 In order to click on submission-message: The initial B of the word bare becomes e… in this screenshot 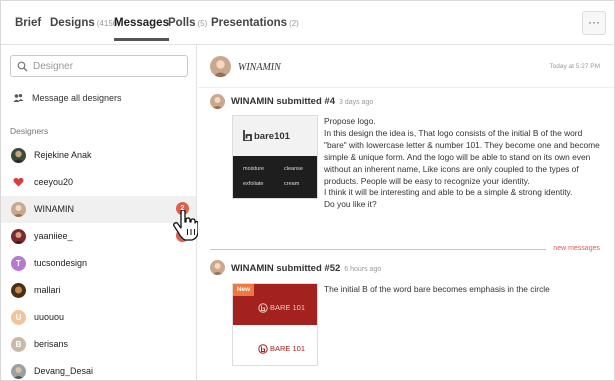, I will do `click(437, 289)`.